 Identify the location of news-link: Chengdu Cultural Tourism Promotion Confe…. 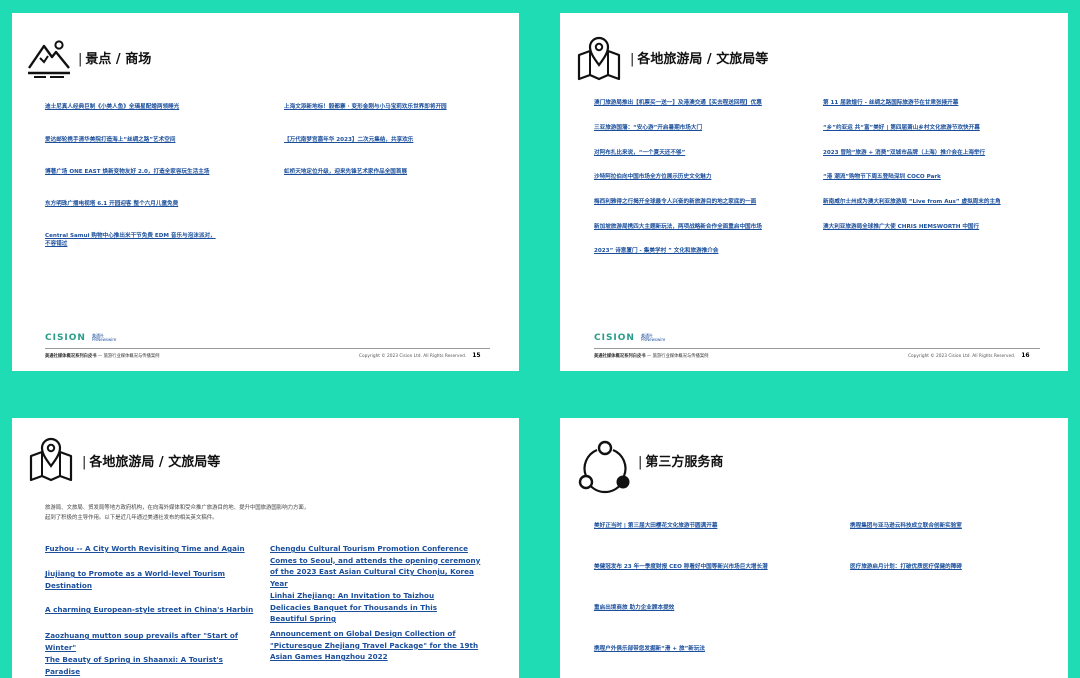
(379, 566).